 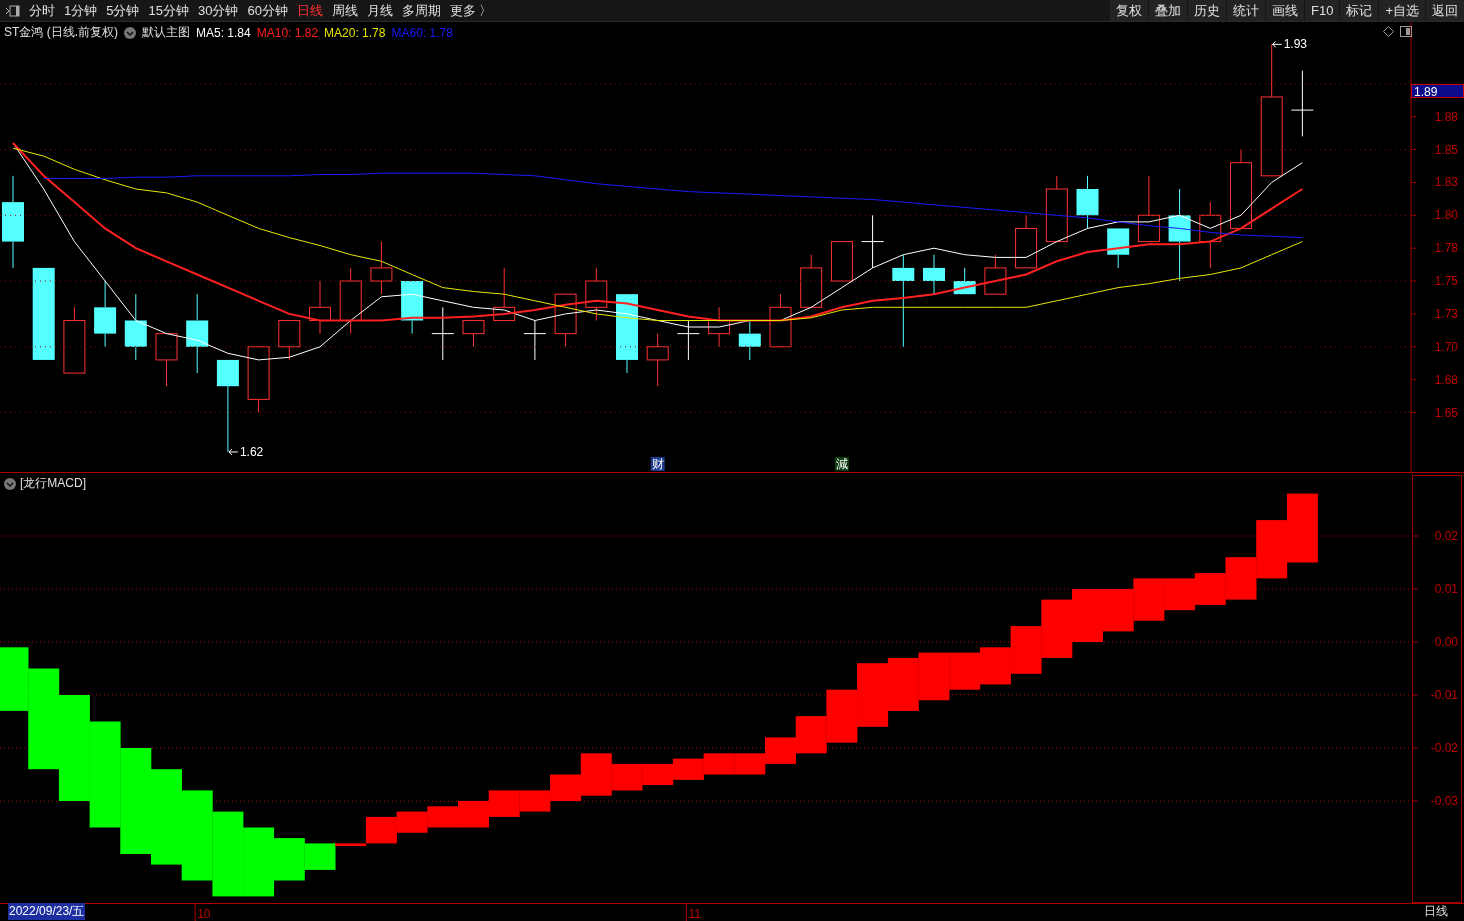 What do you see at coordinates (1444, 695) in the screenshot?
I see `axis-label: -0.01` at bounding box center [1444, 695].